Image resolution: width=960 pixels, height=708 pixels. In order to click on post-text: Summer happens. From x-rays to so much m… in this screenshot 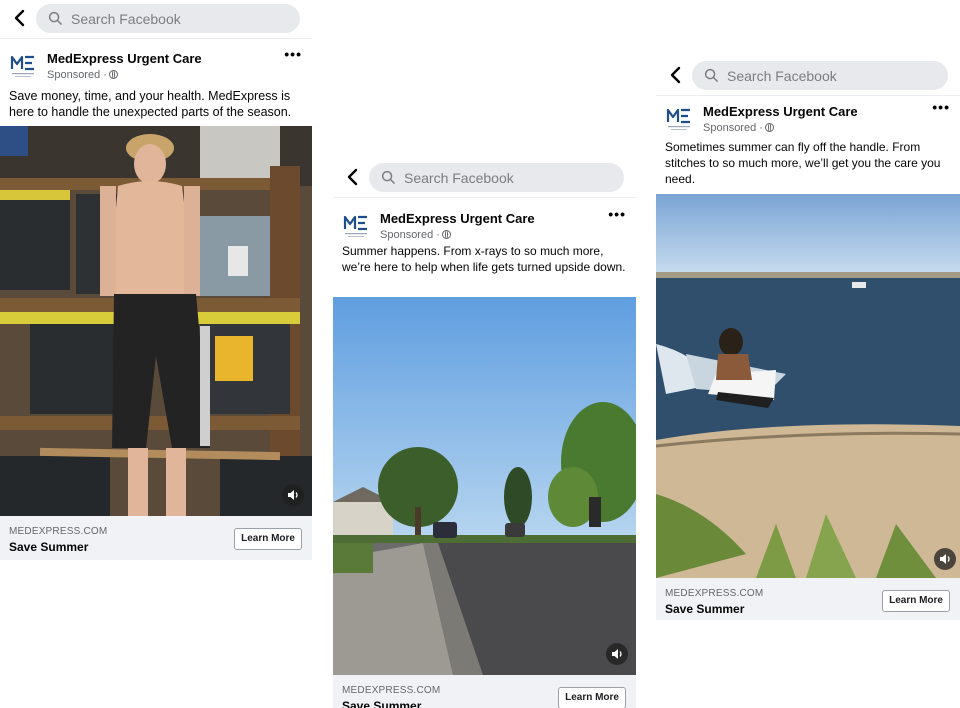, I will do `click(484, 259)`.